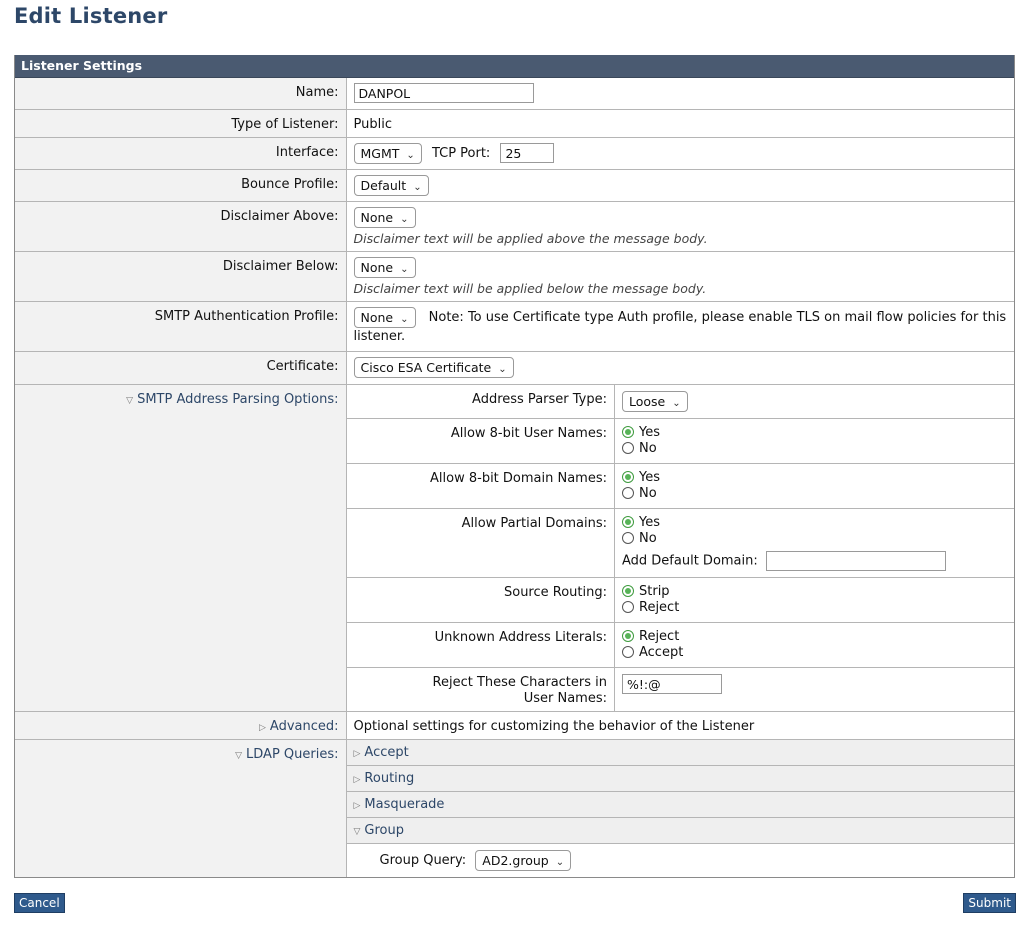 The width and height of the screenshot is (1024, 934). What do you see at coordinates (443, 93) in the screenshot?
I see `name-input: DANPOL` at bounding box center [443, 93].